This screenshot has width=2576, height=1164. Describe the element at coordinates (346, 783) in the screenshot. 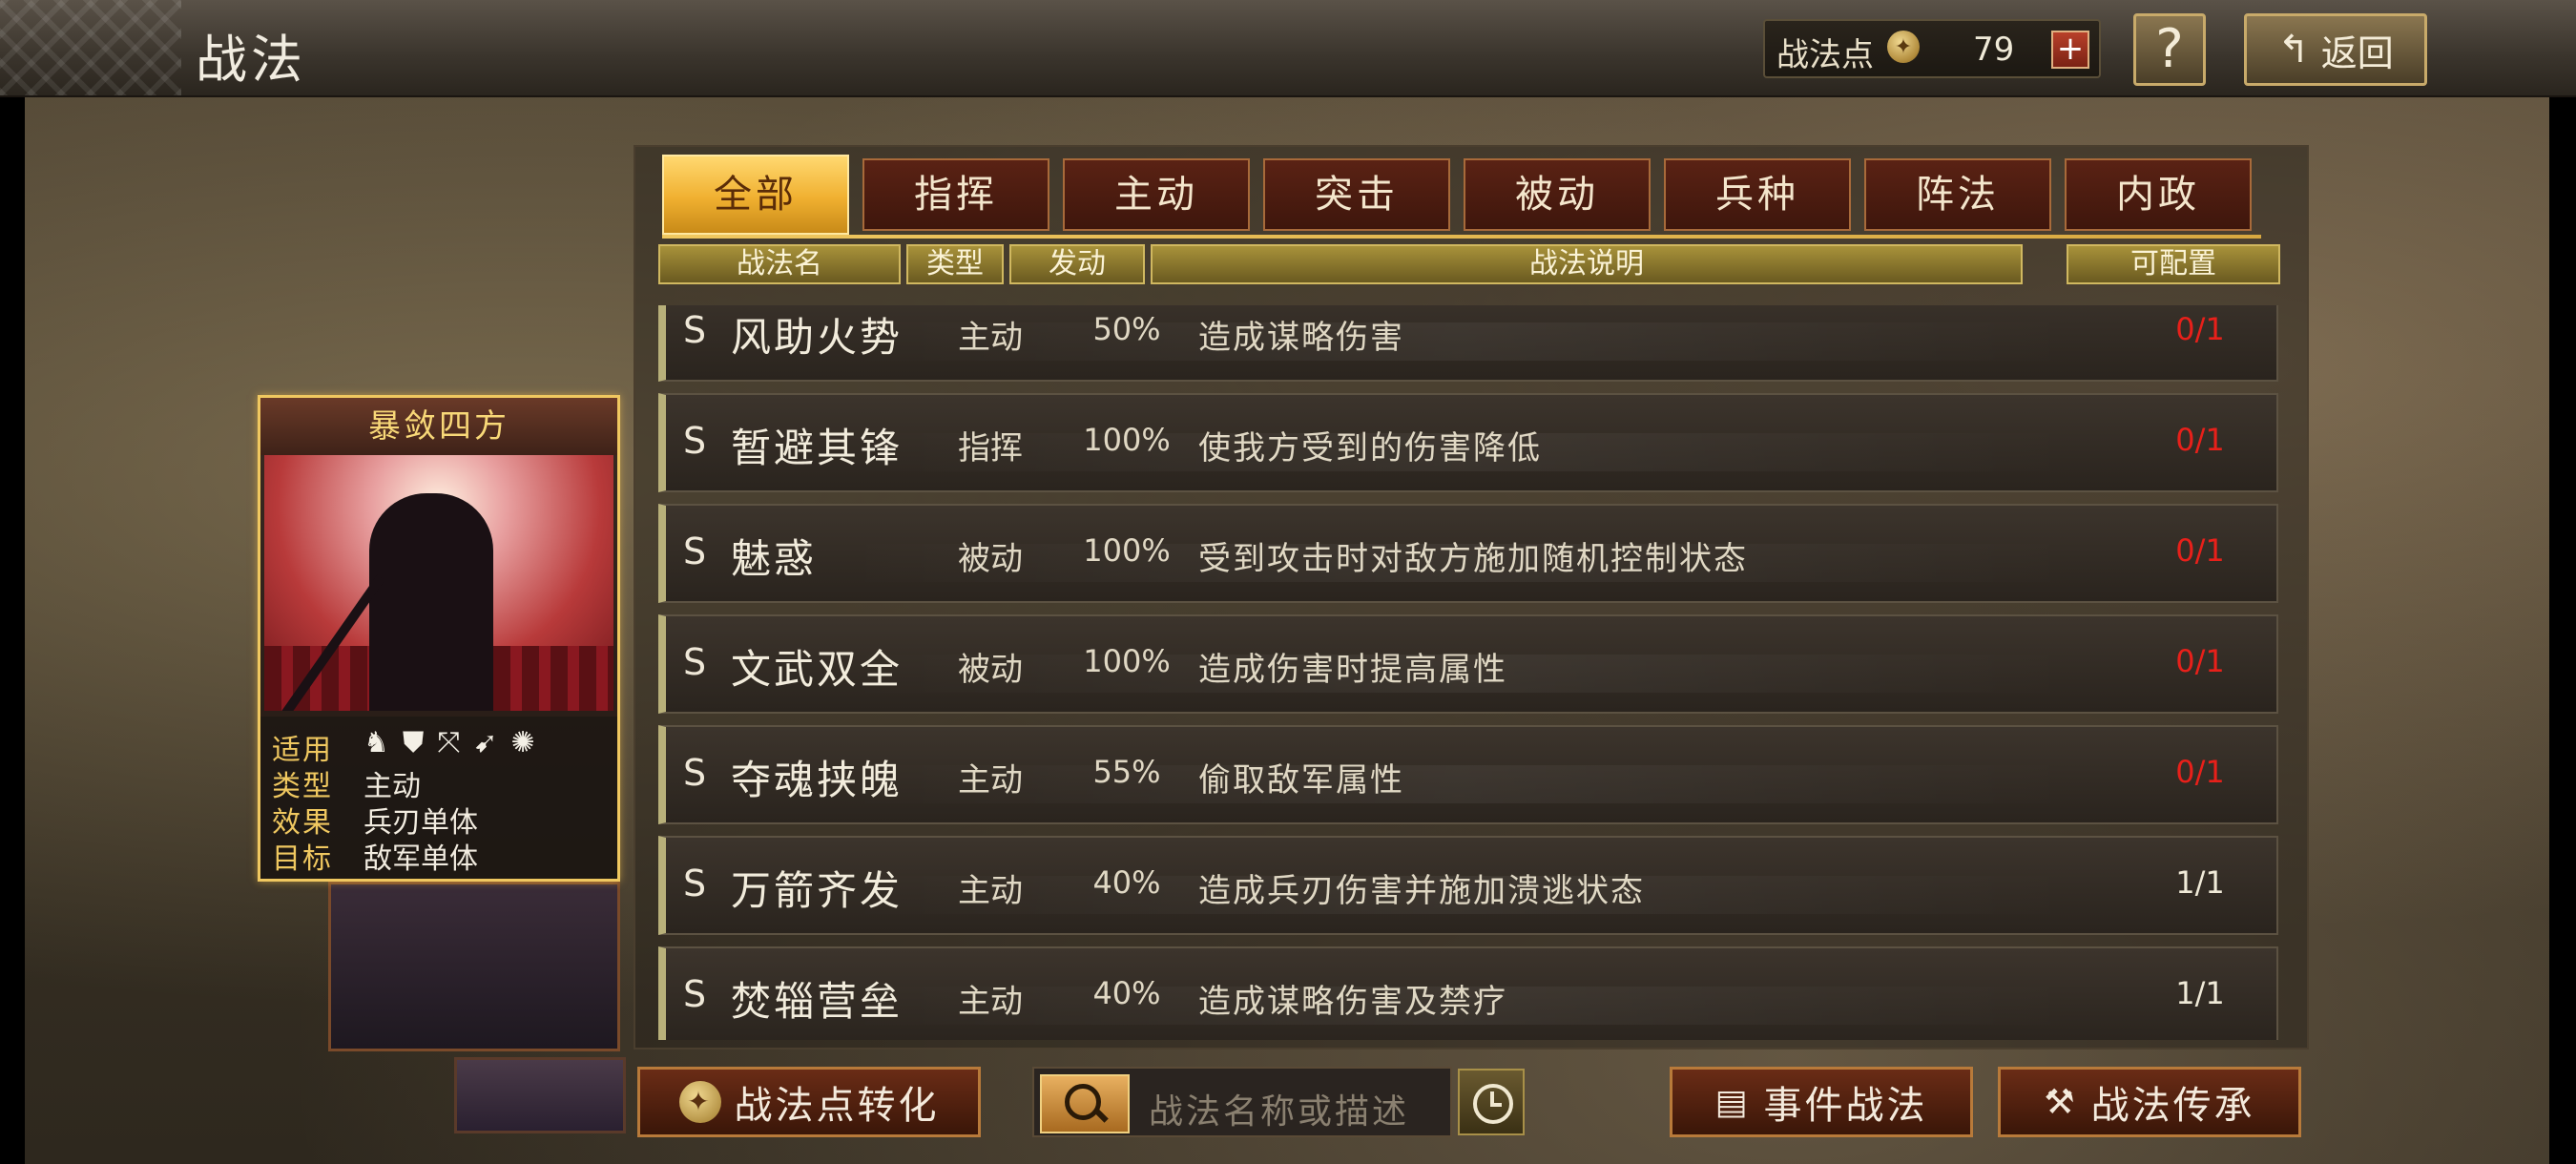

I see `card-type-row: 类型 主动` at that location.